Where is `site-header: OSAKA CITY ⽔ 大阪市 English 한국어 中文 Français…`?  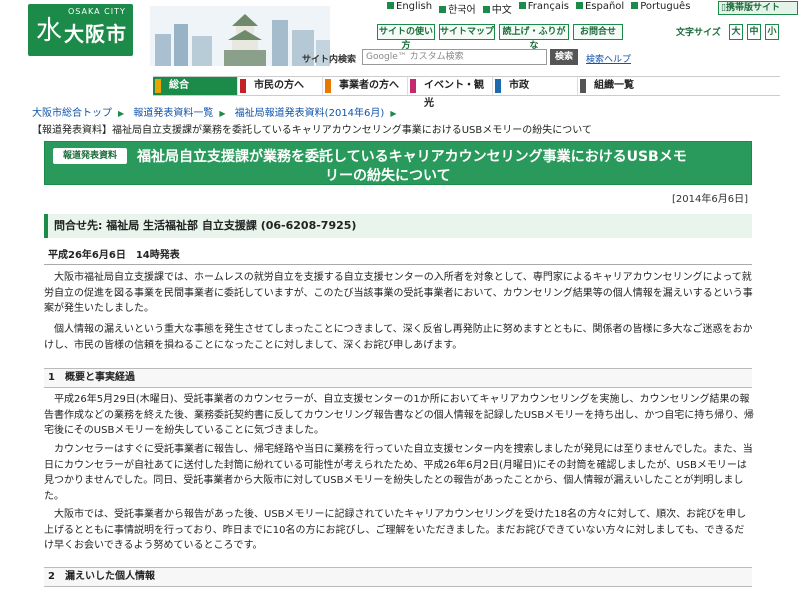 site-header: OSAKA CITY ⽔ 大阪市 English 한국어 中文 Français… is located at coordinates (400, 35).